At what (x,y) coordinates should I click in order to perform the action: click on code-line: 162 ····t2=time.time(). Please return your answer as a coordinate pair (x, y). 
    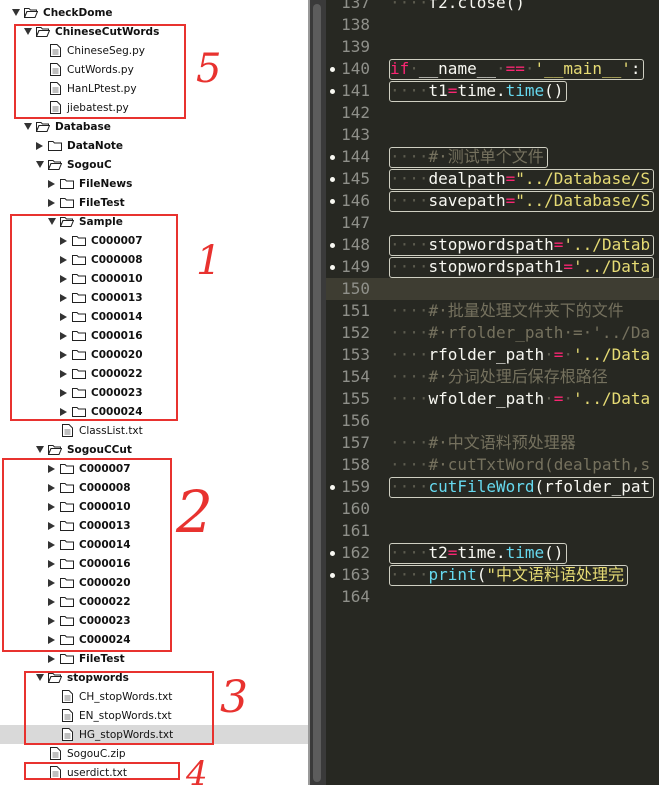
    Looking at the image, I should click on (492, 553).